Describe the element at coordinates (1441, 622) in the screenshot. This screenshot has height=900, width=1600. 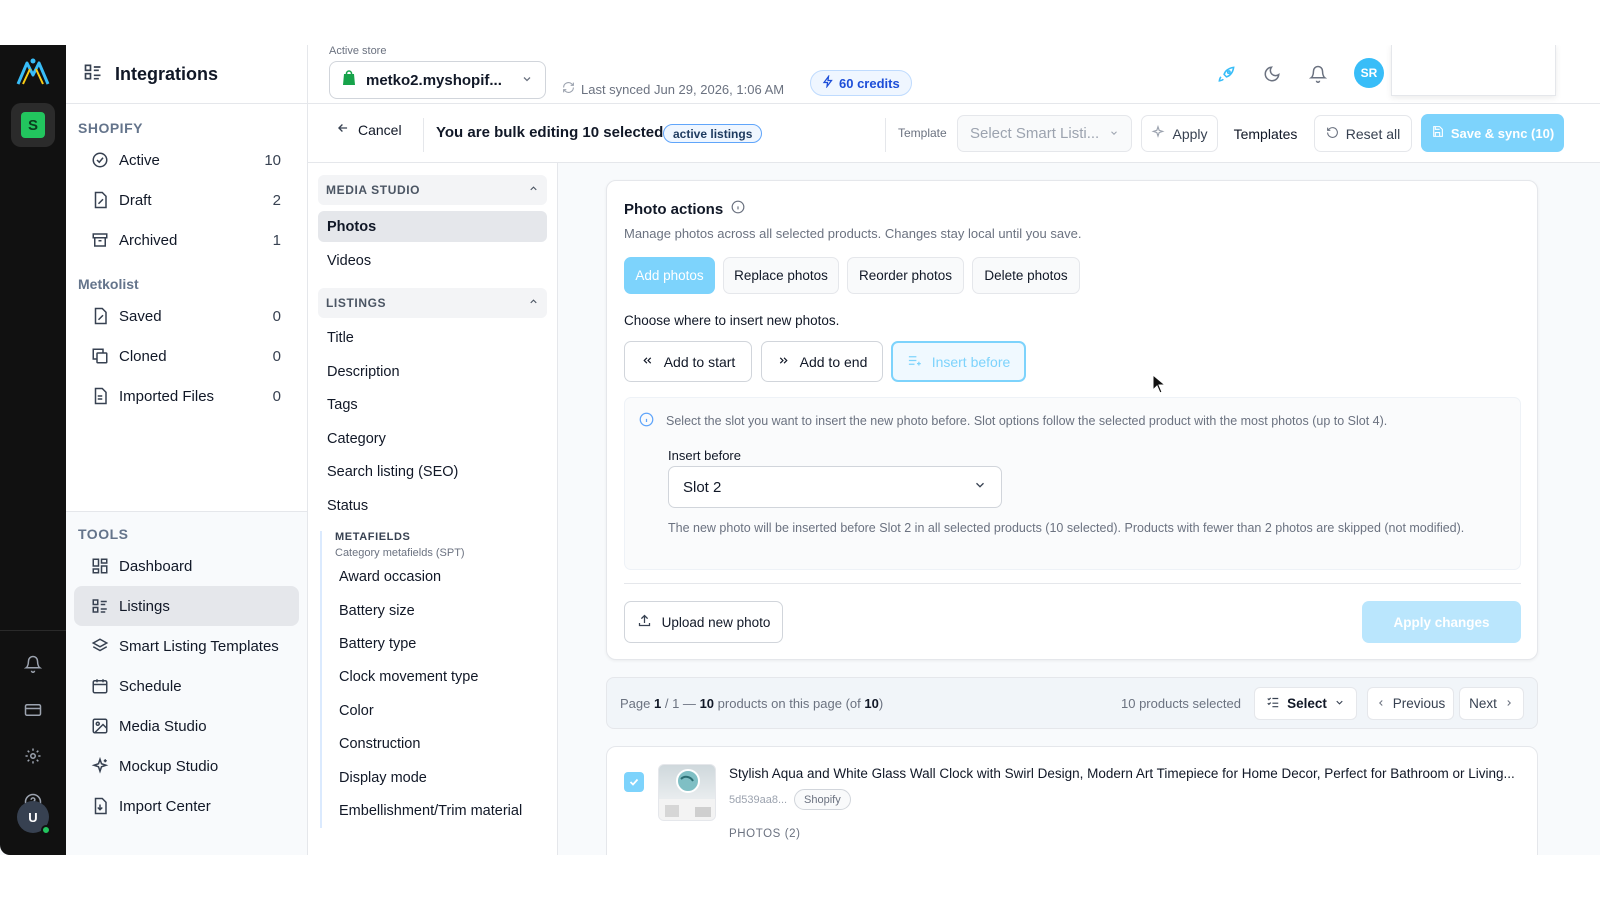
I see `apply-changes-button: Apply changes` at that location.